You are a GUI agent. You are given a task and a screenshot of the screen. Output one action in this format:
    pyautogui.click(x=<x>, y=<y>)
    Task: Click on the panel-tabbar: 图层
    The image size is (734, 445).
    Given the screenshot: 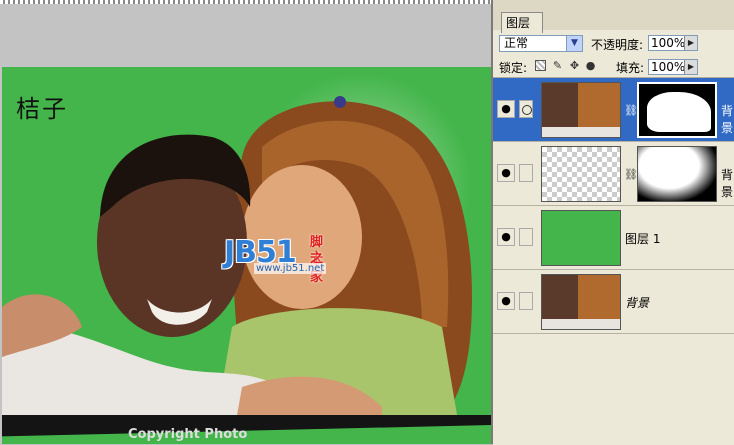 What is the action you would take?
    pyautogui.click(x=613, y=16)
    